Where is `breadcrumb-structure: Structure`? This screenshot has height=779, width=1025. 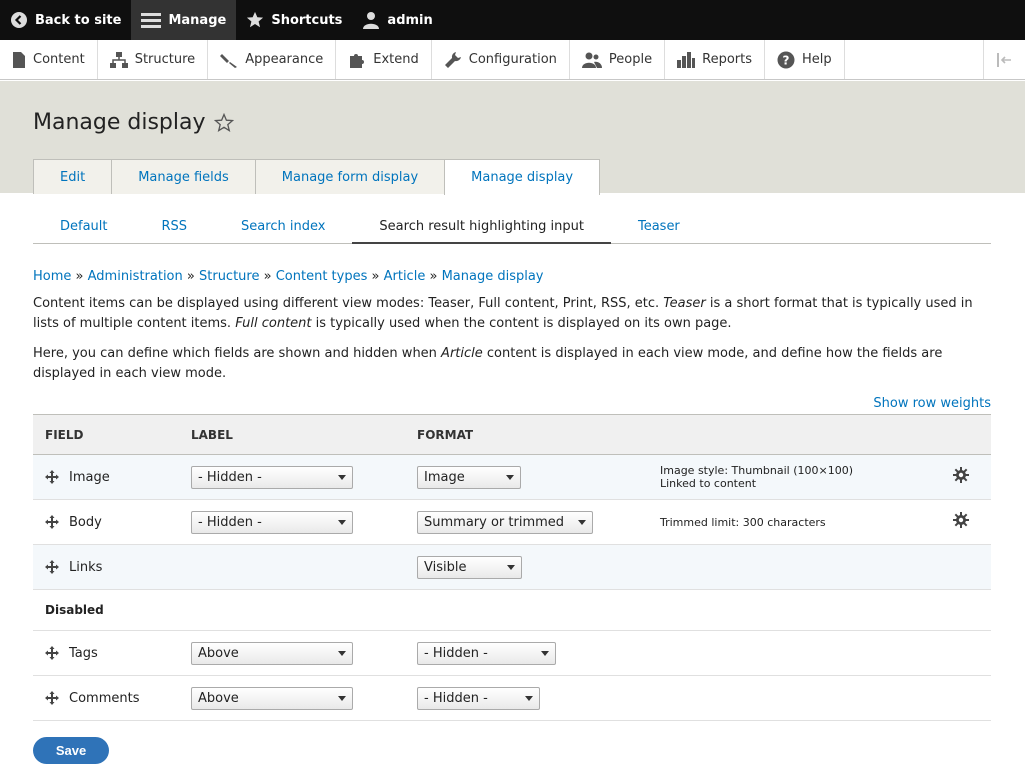 breadcrumb-structure: Structure is located at coordinates (229, 276).